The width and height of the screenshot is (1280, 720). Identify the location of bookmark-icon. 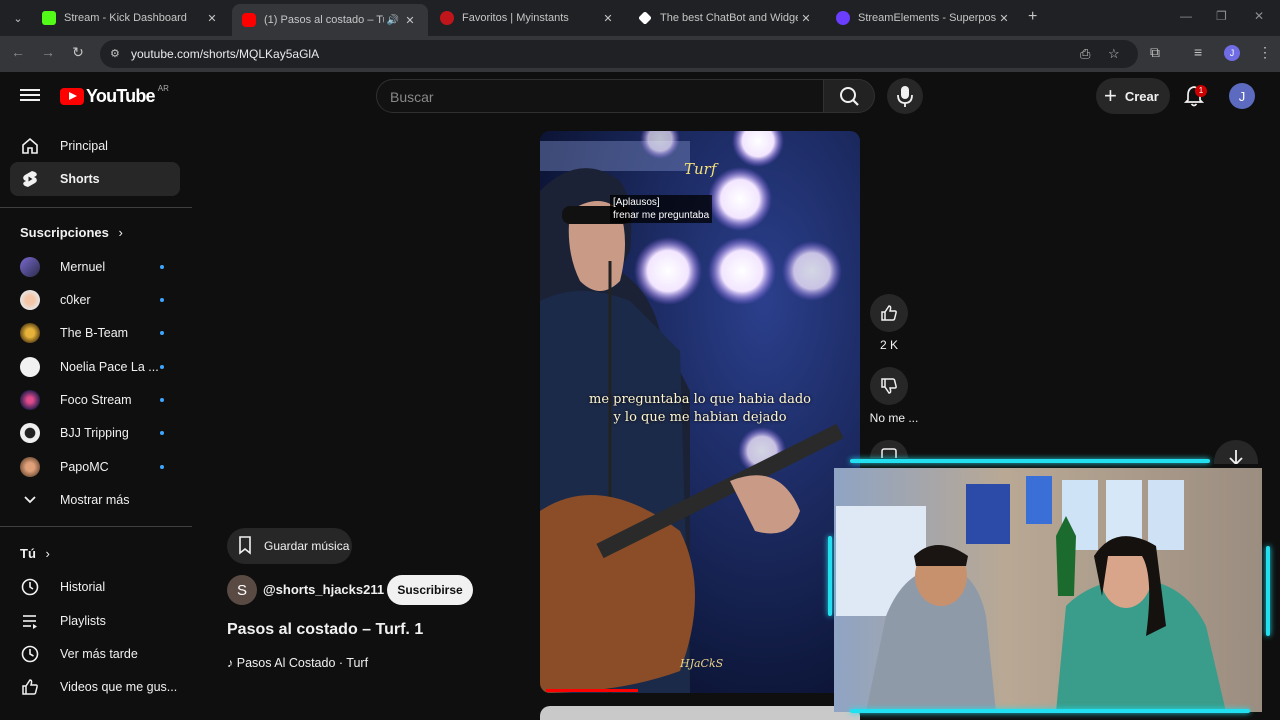
(245, 546).